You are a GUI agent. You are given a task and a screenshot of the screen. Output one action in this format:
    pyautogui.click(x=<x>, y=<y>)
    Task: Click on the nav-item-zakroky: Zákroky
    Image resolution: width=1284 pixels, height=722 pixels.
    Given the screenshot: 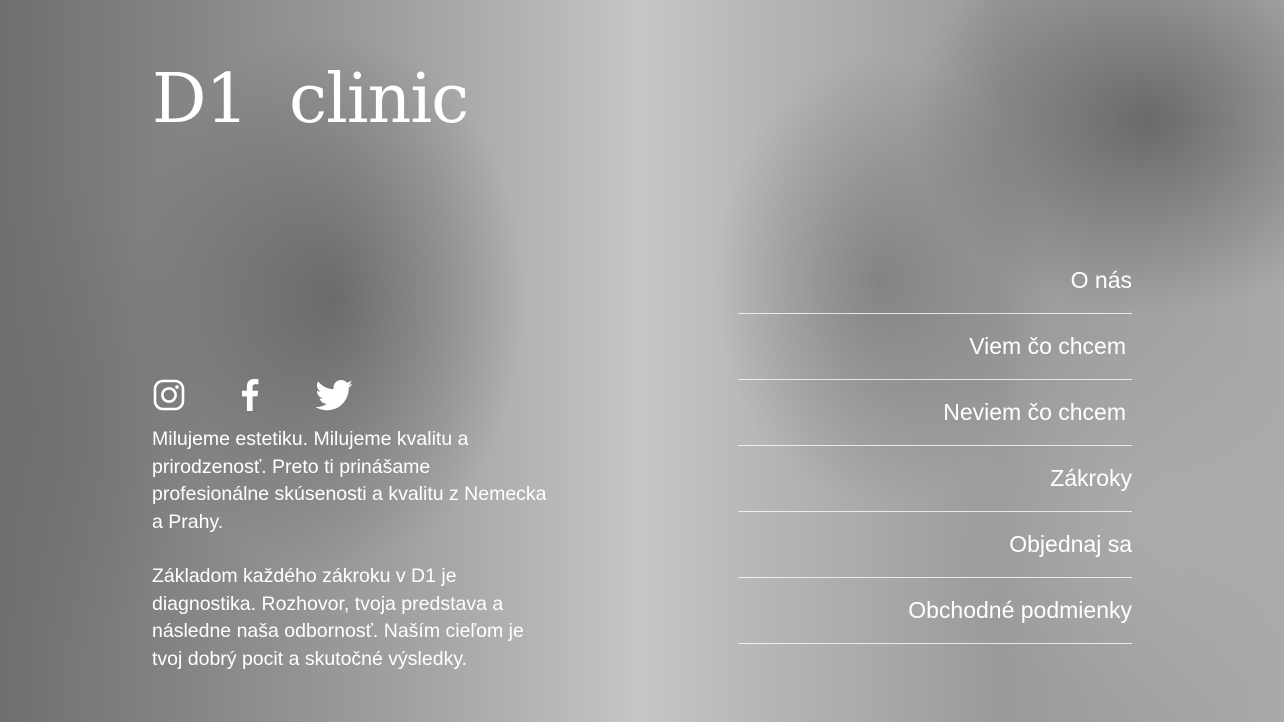 What is the action you would take?
    pyautogui.click(x=935, y=479)
    